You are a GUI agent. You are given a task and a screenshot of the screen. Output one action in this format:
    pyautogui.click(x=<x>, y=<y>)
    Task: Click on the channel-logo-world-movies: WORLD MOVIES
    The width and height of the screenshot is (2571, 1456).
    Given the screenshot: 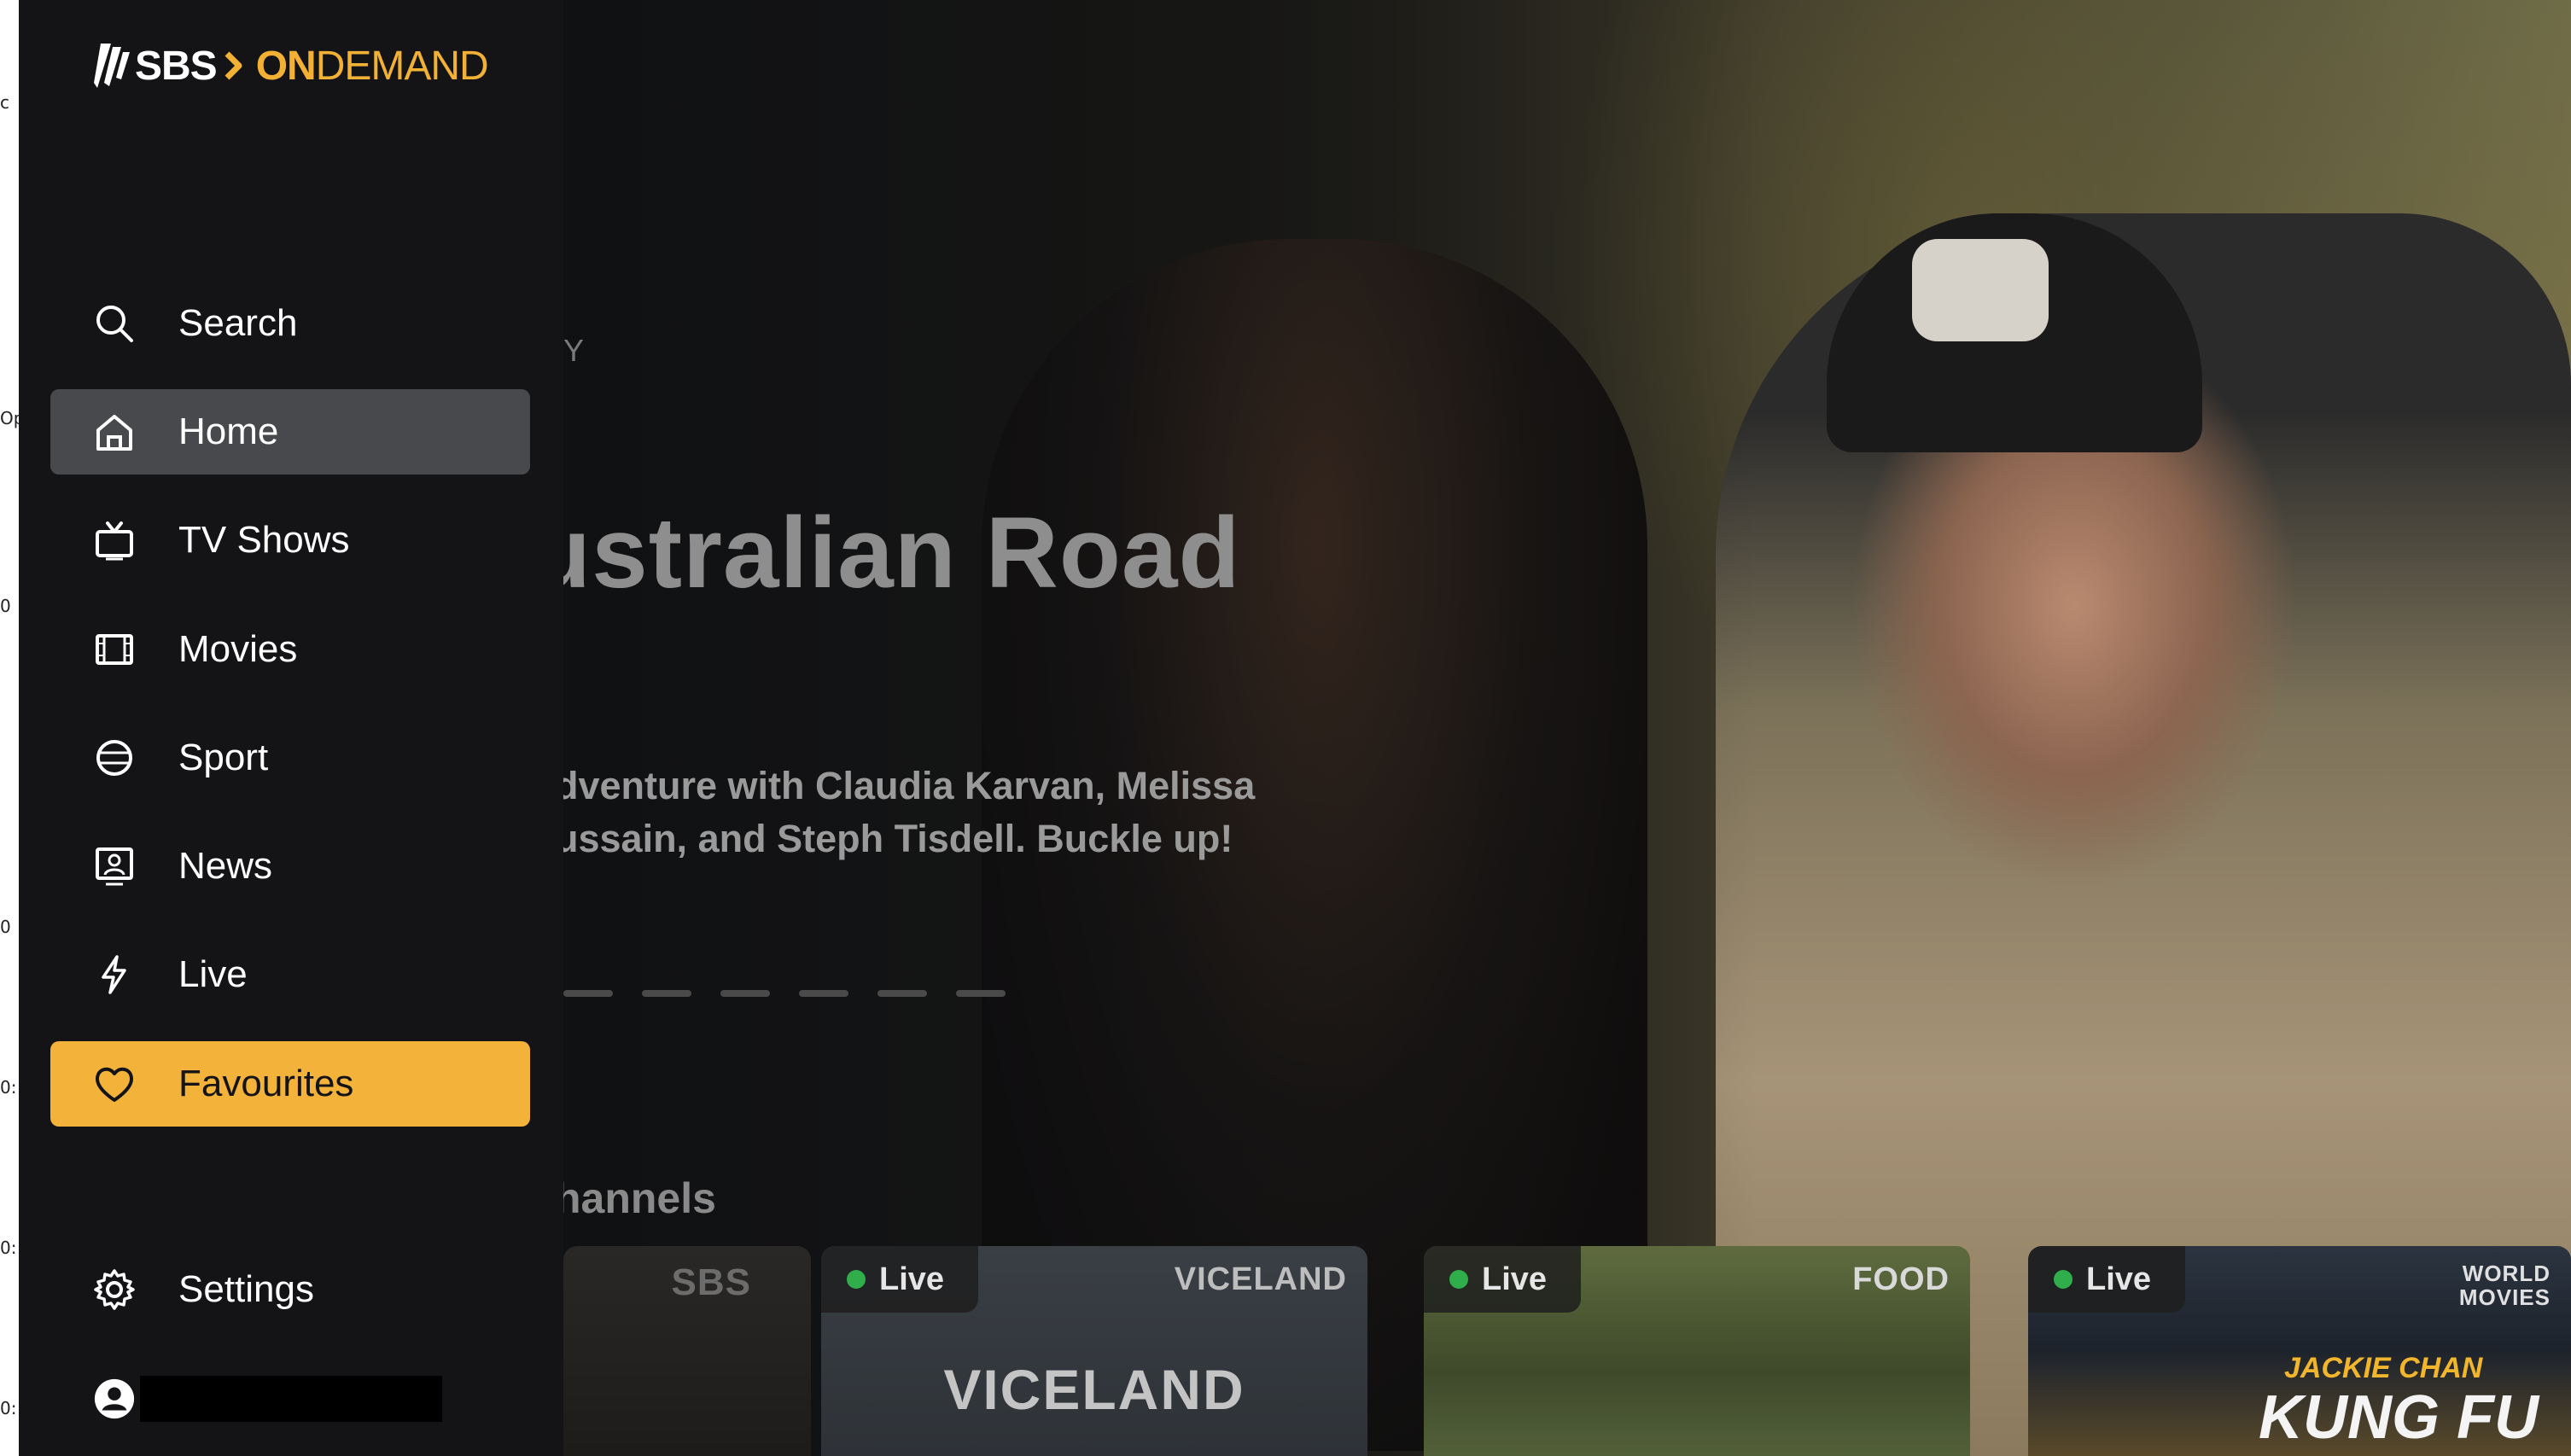 What is the action you would take?
    pyautogui.click(x=2504, y=1285)
    